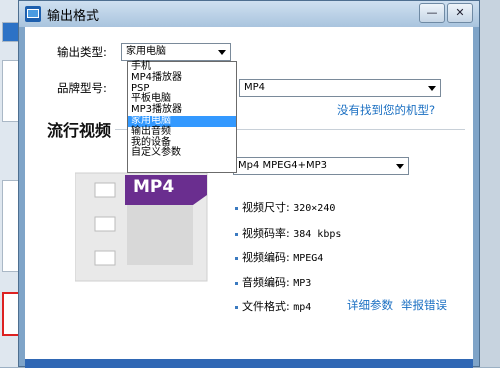 Image resolution: width=500 pixels, height=368 pixels. I want to click on output-type-value: 家用电脑, so click(146, 51).